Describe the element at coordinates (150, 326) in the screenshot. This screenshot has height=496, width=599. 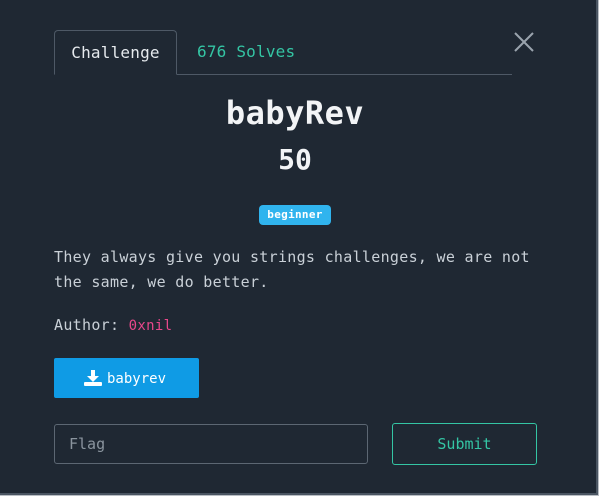
I see `author-name: 0xnil` at that location.